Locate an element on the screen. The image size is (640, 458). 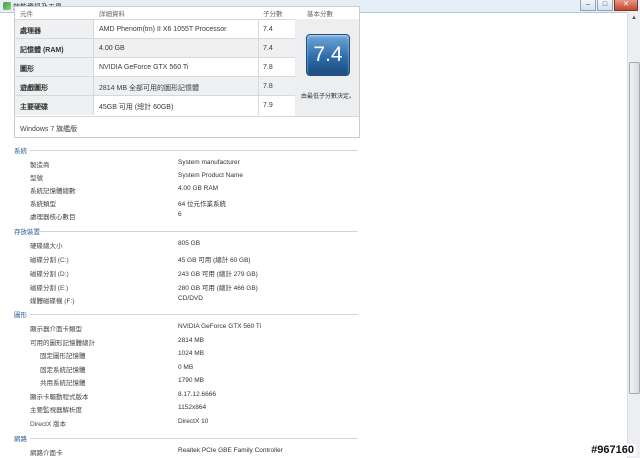
minimize-button: – is located at coordinates (588, 5).